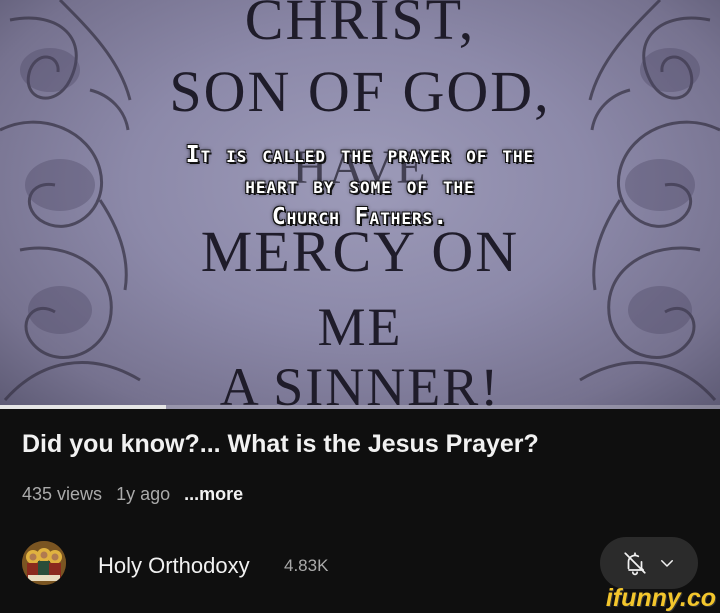  What do you see at coordinates (360, 407) in the screenshot?
I see `video-progress-bar` at bounding box center [360, 407].